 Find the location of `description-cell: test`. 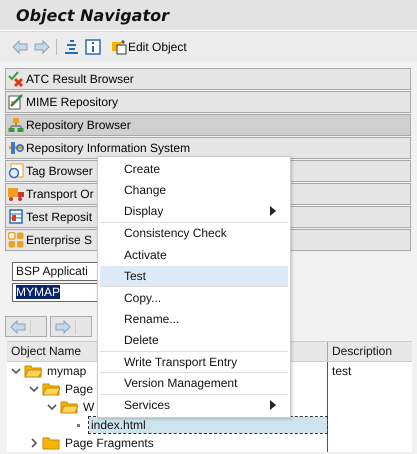

description-cell: test is located at coordinates (342, 371).